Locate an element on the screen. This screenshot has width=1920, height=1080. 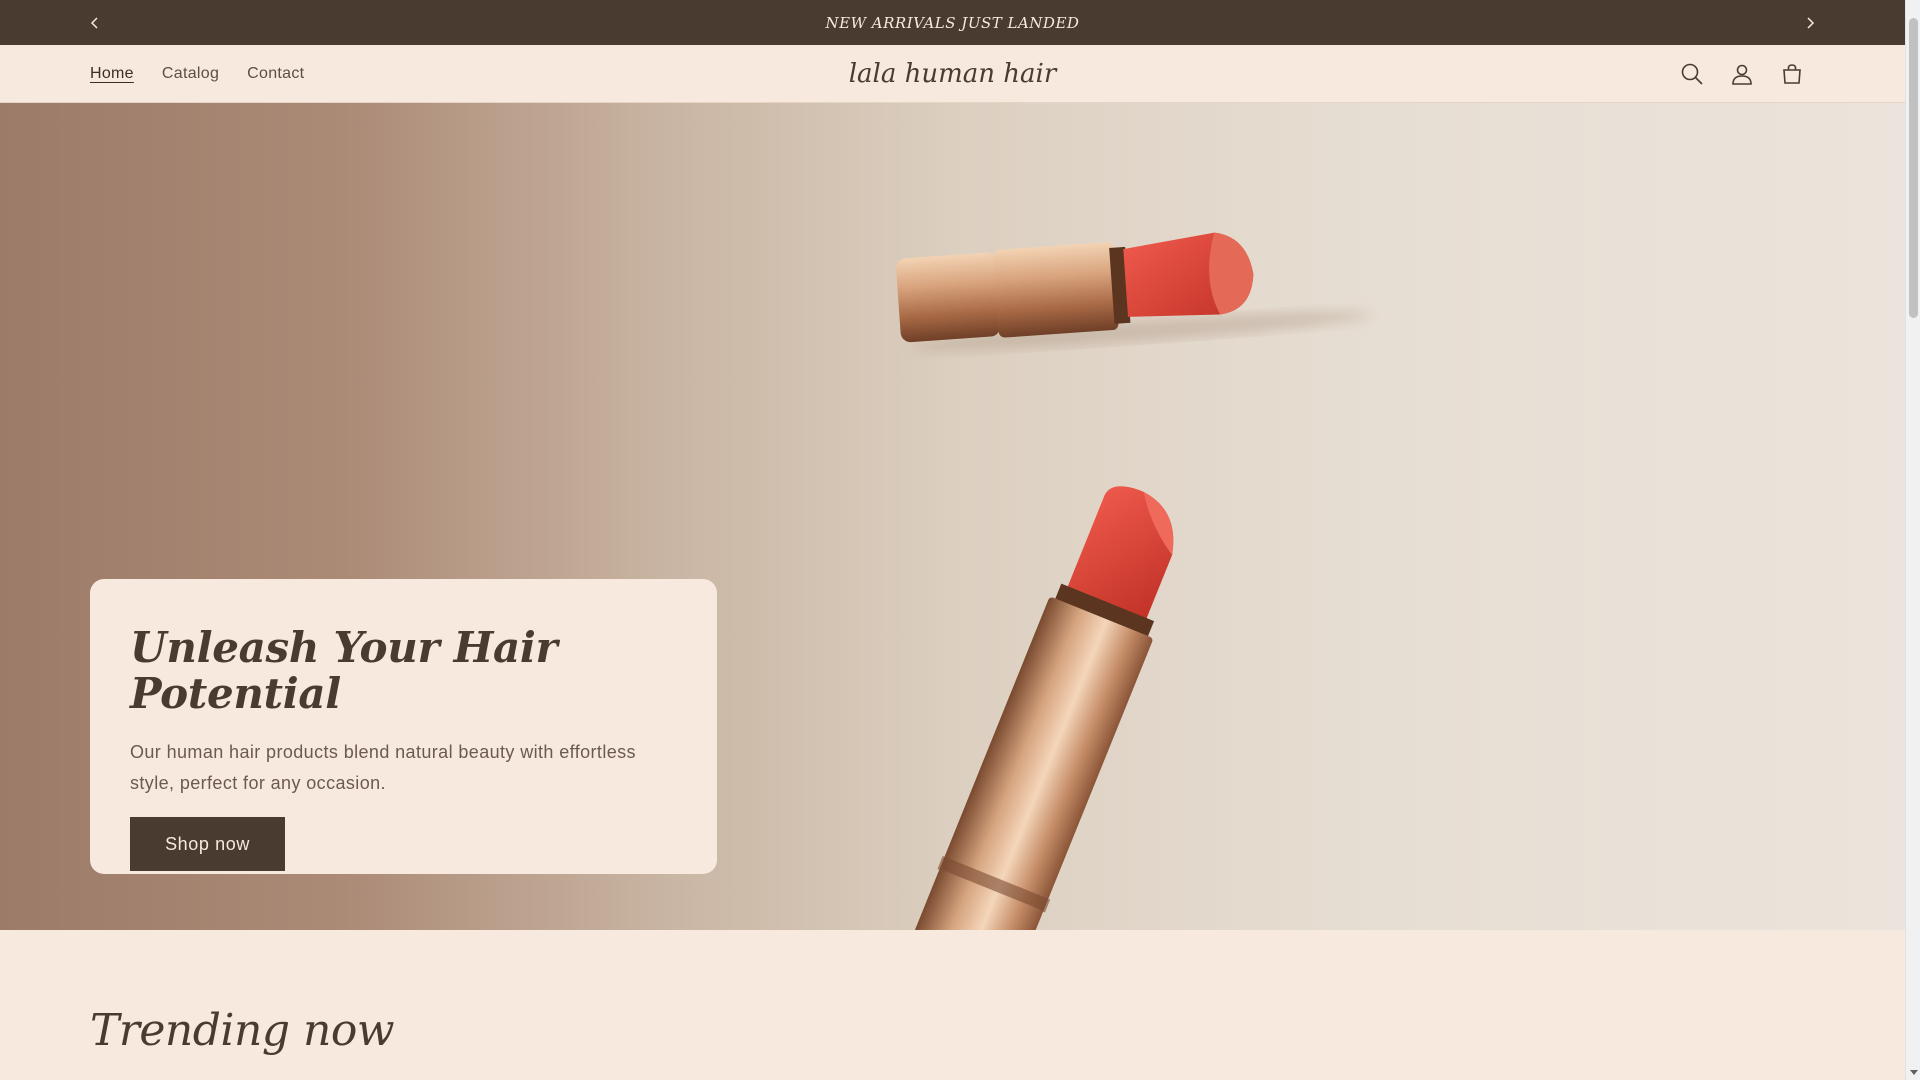
account-icon is located at coordinates (1742, 74).